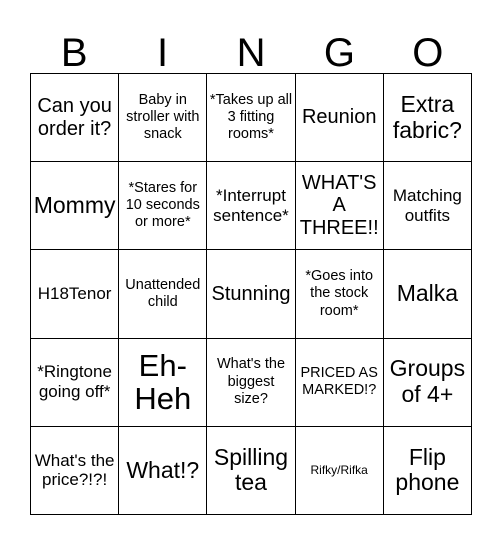 This screenshot has width=500, height=544. I want to click on bingo-cell: Unattended child, so click(163, 294).